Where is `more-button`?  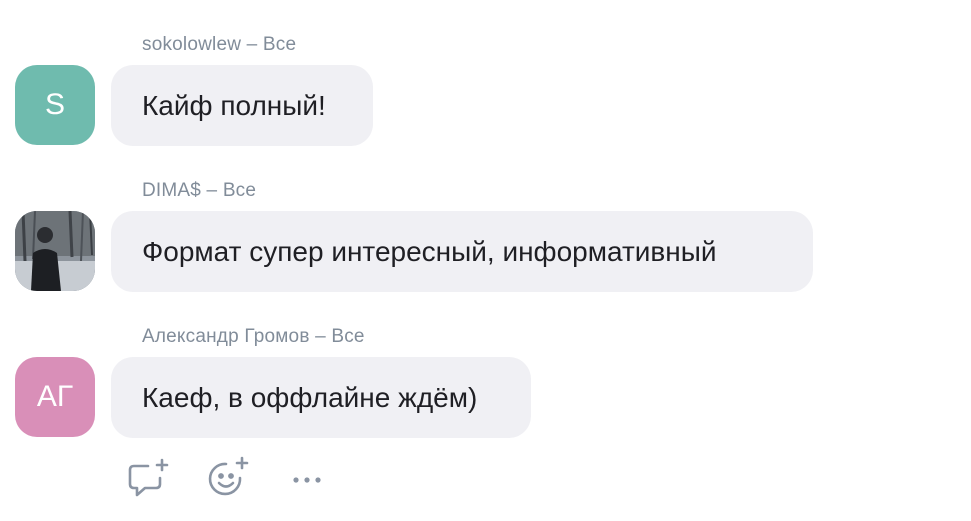
more-button is located at coordinates (307, 477).